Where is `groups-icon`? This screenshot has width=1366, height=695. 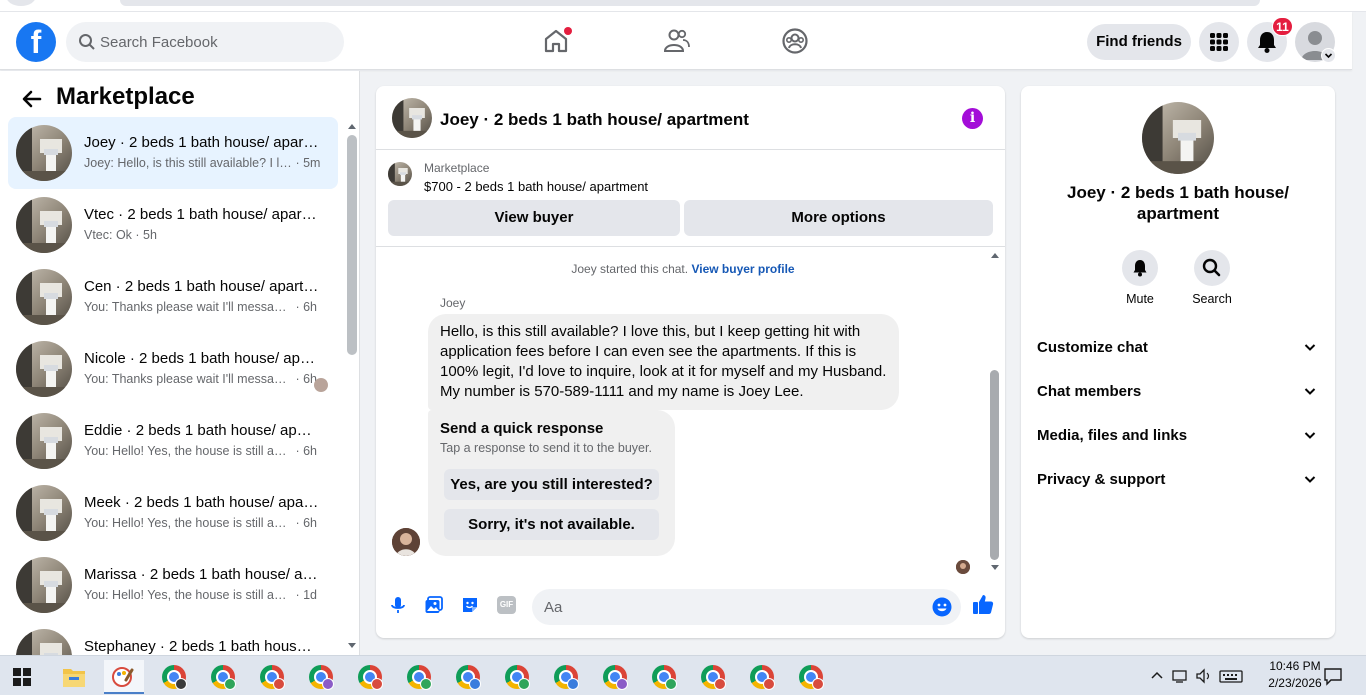
groups-icon is located at coordinates (795, 41).